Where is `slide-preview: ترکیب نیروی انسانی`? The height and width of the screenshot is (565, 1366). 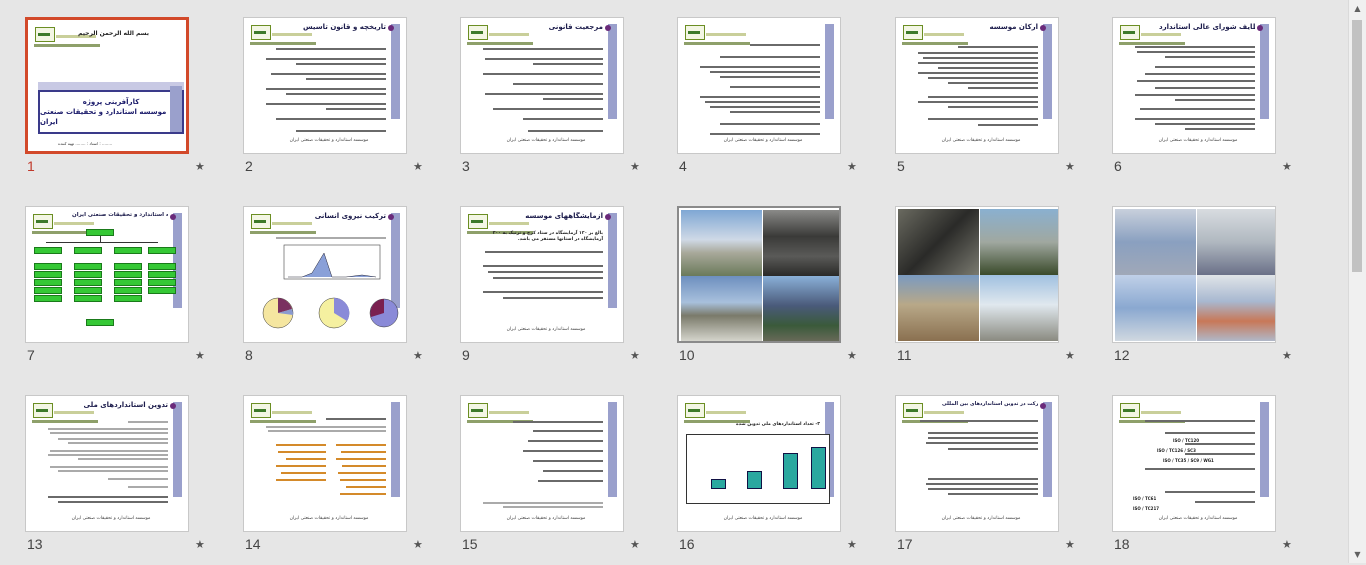
slide-preview: ترکیب نیروی انسانی is located at coordinates (325, 274).